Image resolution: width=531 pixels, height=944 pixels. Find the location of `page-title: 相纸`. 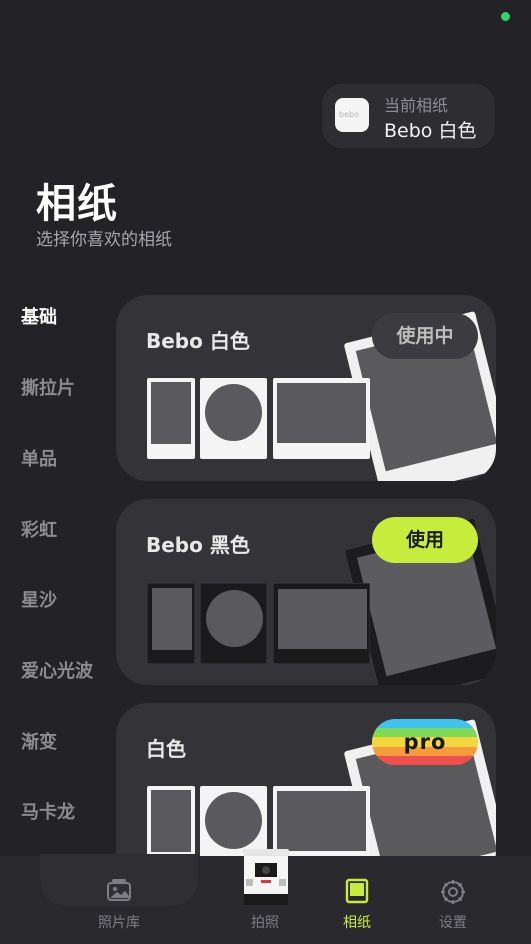

page-title: 相纸 is located at coordinates (77, 204).